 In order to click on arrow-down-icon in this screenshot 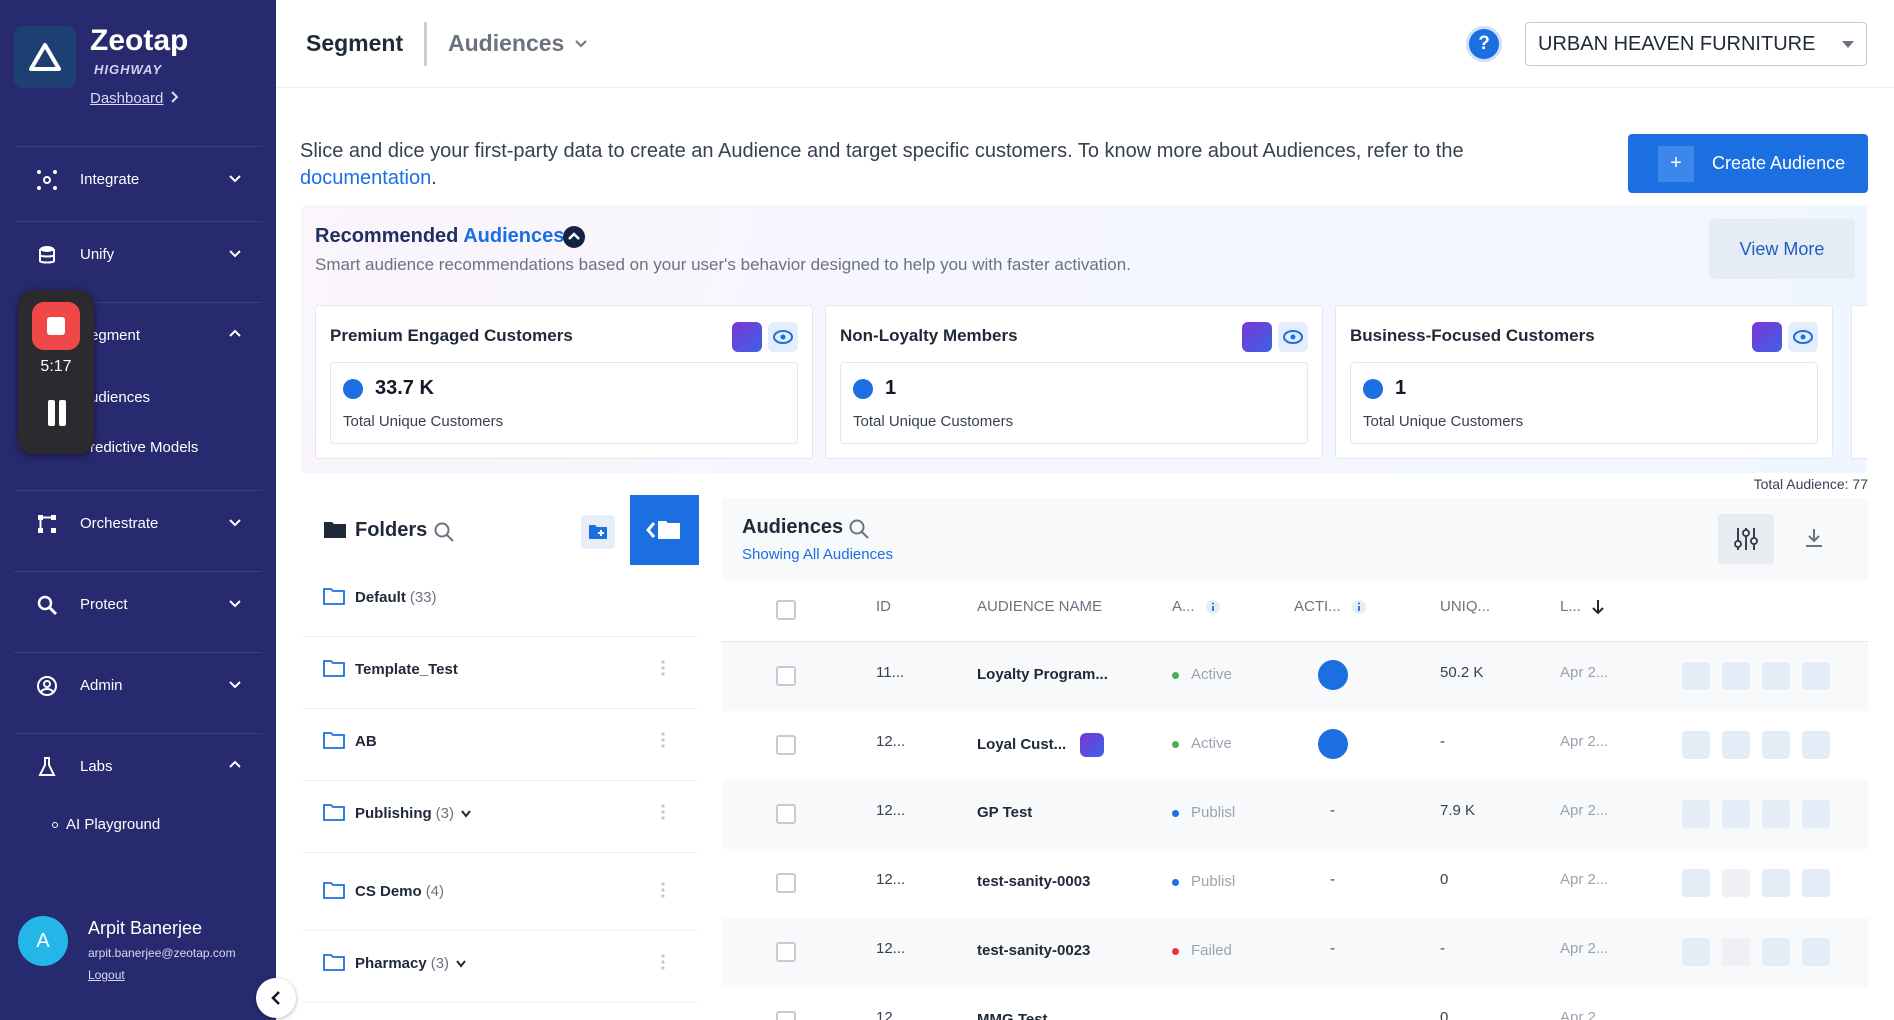, I will do `click(1598, 607)`.